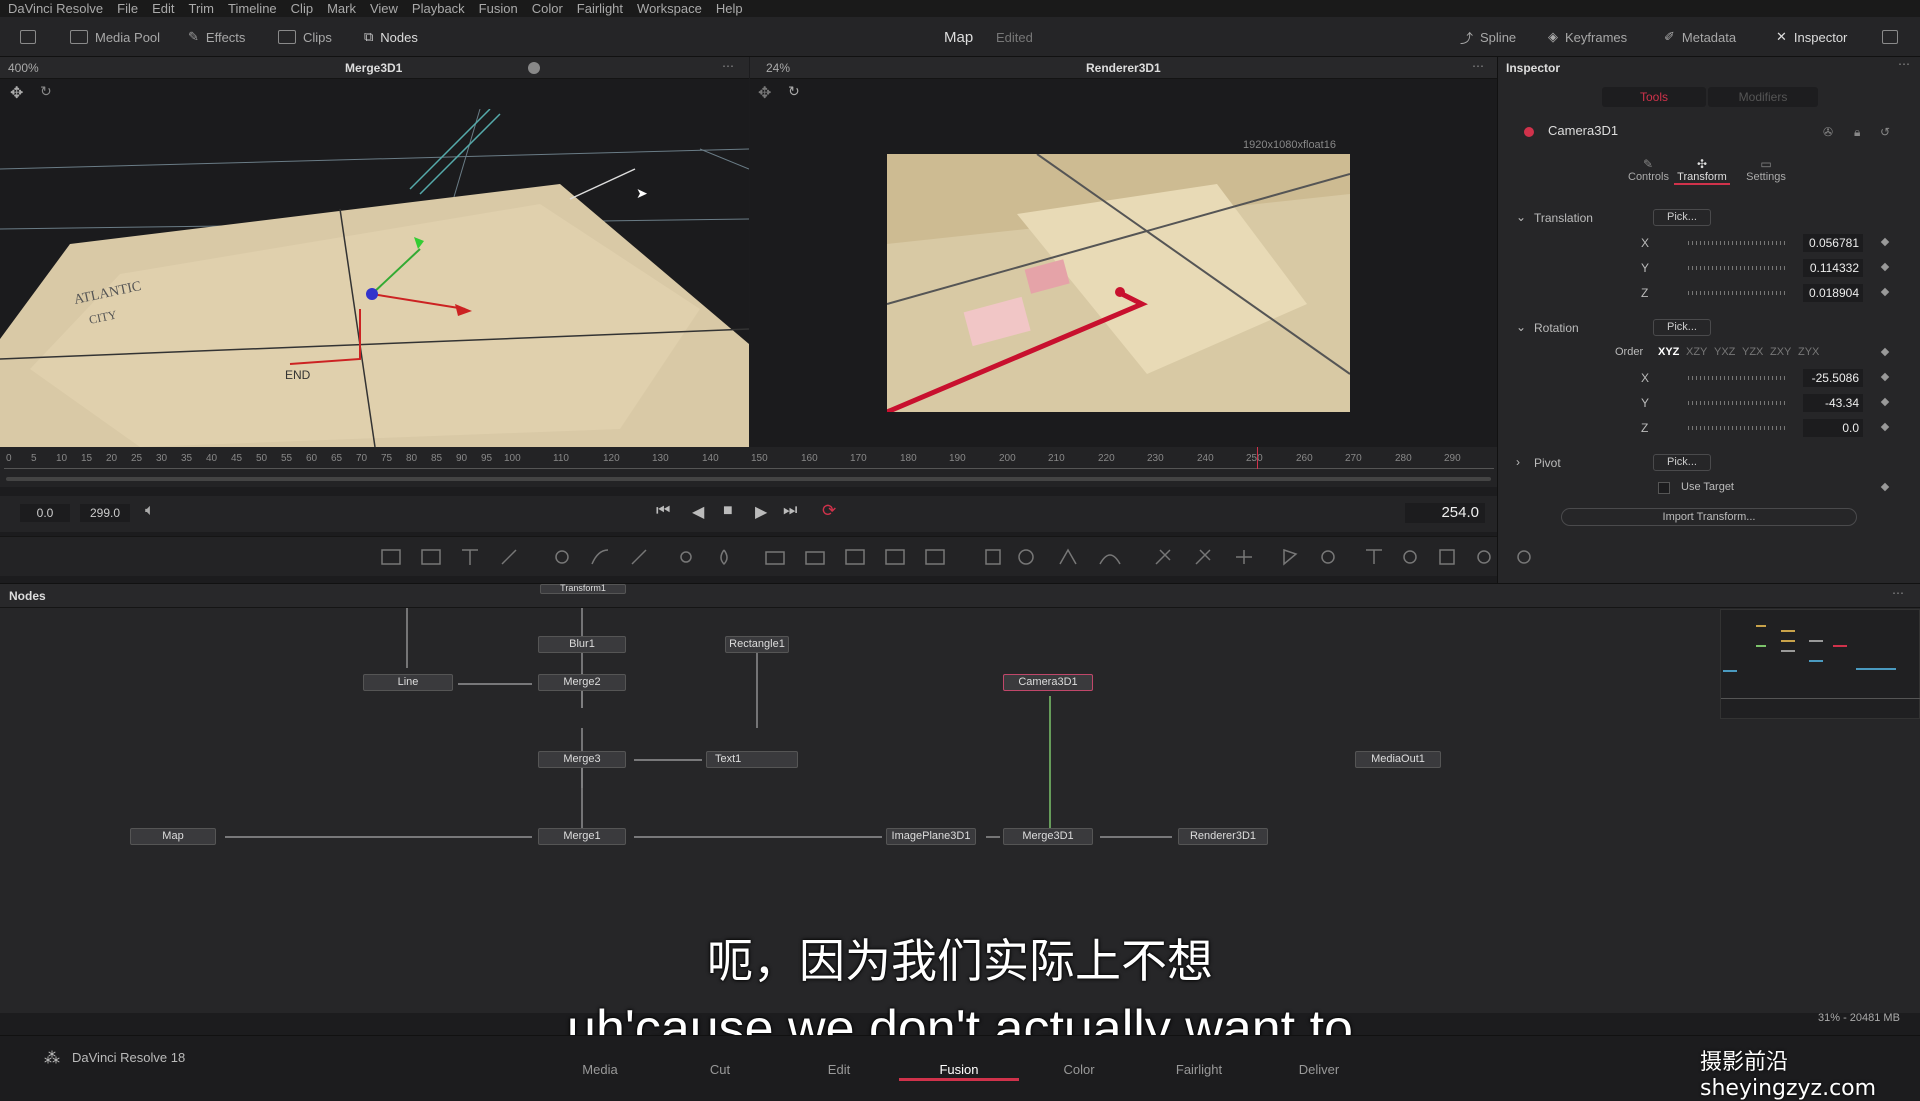 This screenshot has width=1920, height=1101. Describe the element at coordinates (1890, 37) in the screenshot. I see `toolbar-collapse-button` at that location.